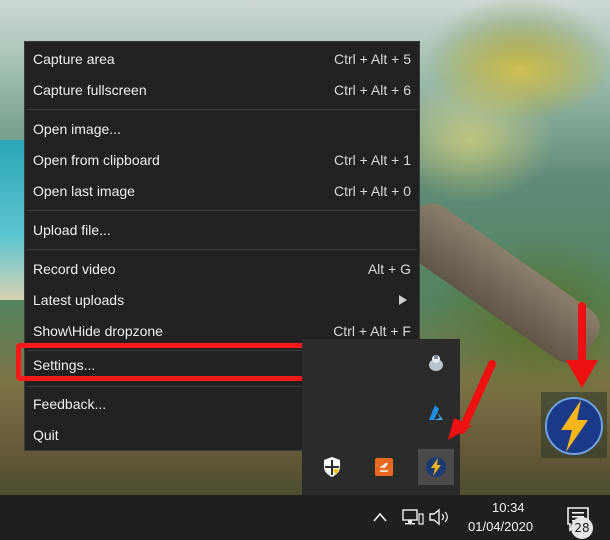 The height and width of the screenshot is (540, 610). What do you see at coordinates (74, 59) in the screenshot?
I see `menu-item-label: Capture area` at bounding box center [74, 59].